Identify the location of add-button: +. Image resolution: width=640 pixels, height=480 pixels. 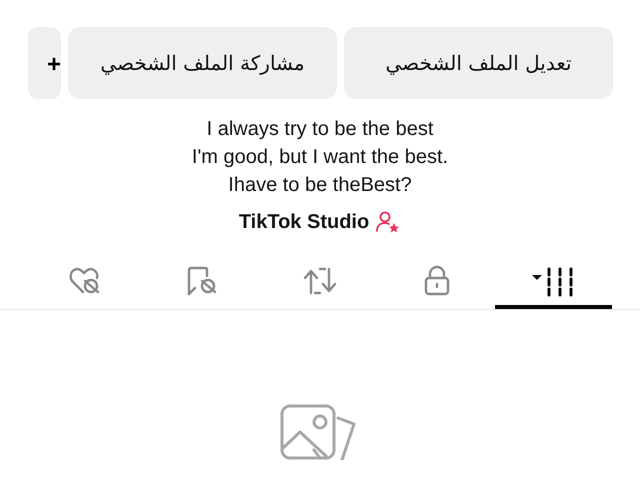
(44, 63).